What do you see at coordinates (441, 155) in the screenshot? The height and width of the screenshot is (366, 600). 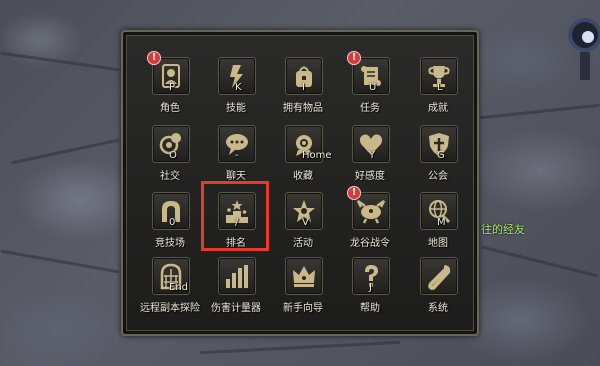 I see `hotkey-label: G` at bounding box center [441, 155].